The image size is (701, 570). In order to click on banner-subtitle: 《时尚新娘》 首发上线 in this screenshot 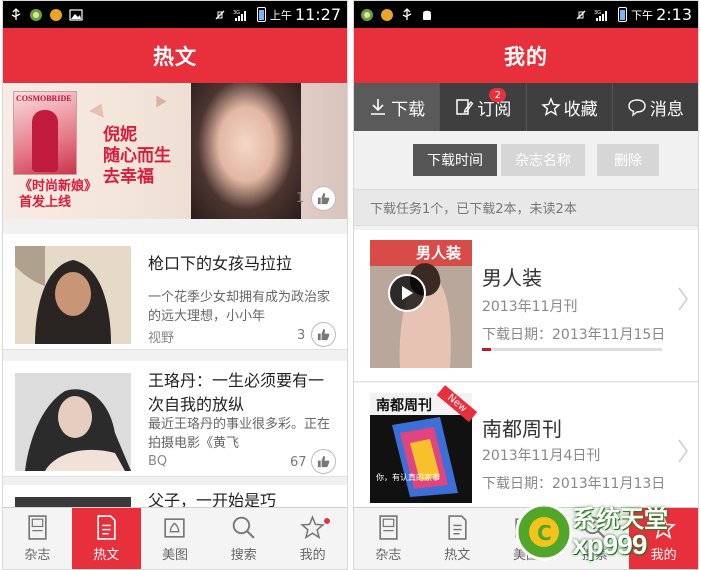, I will do `click(58, 195)`.